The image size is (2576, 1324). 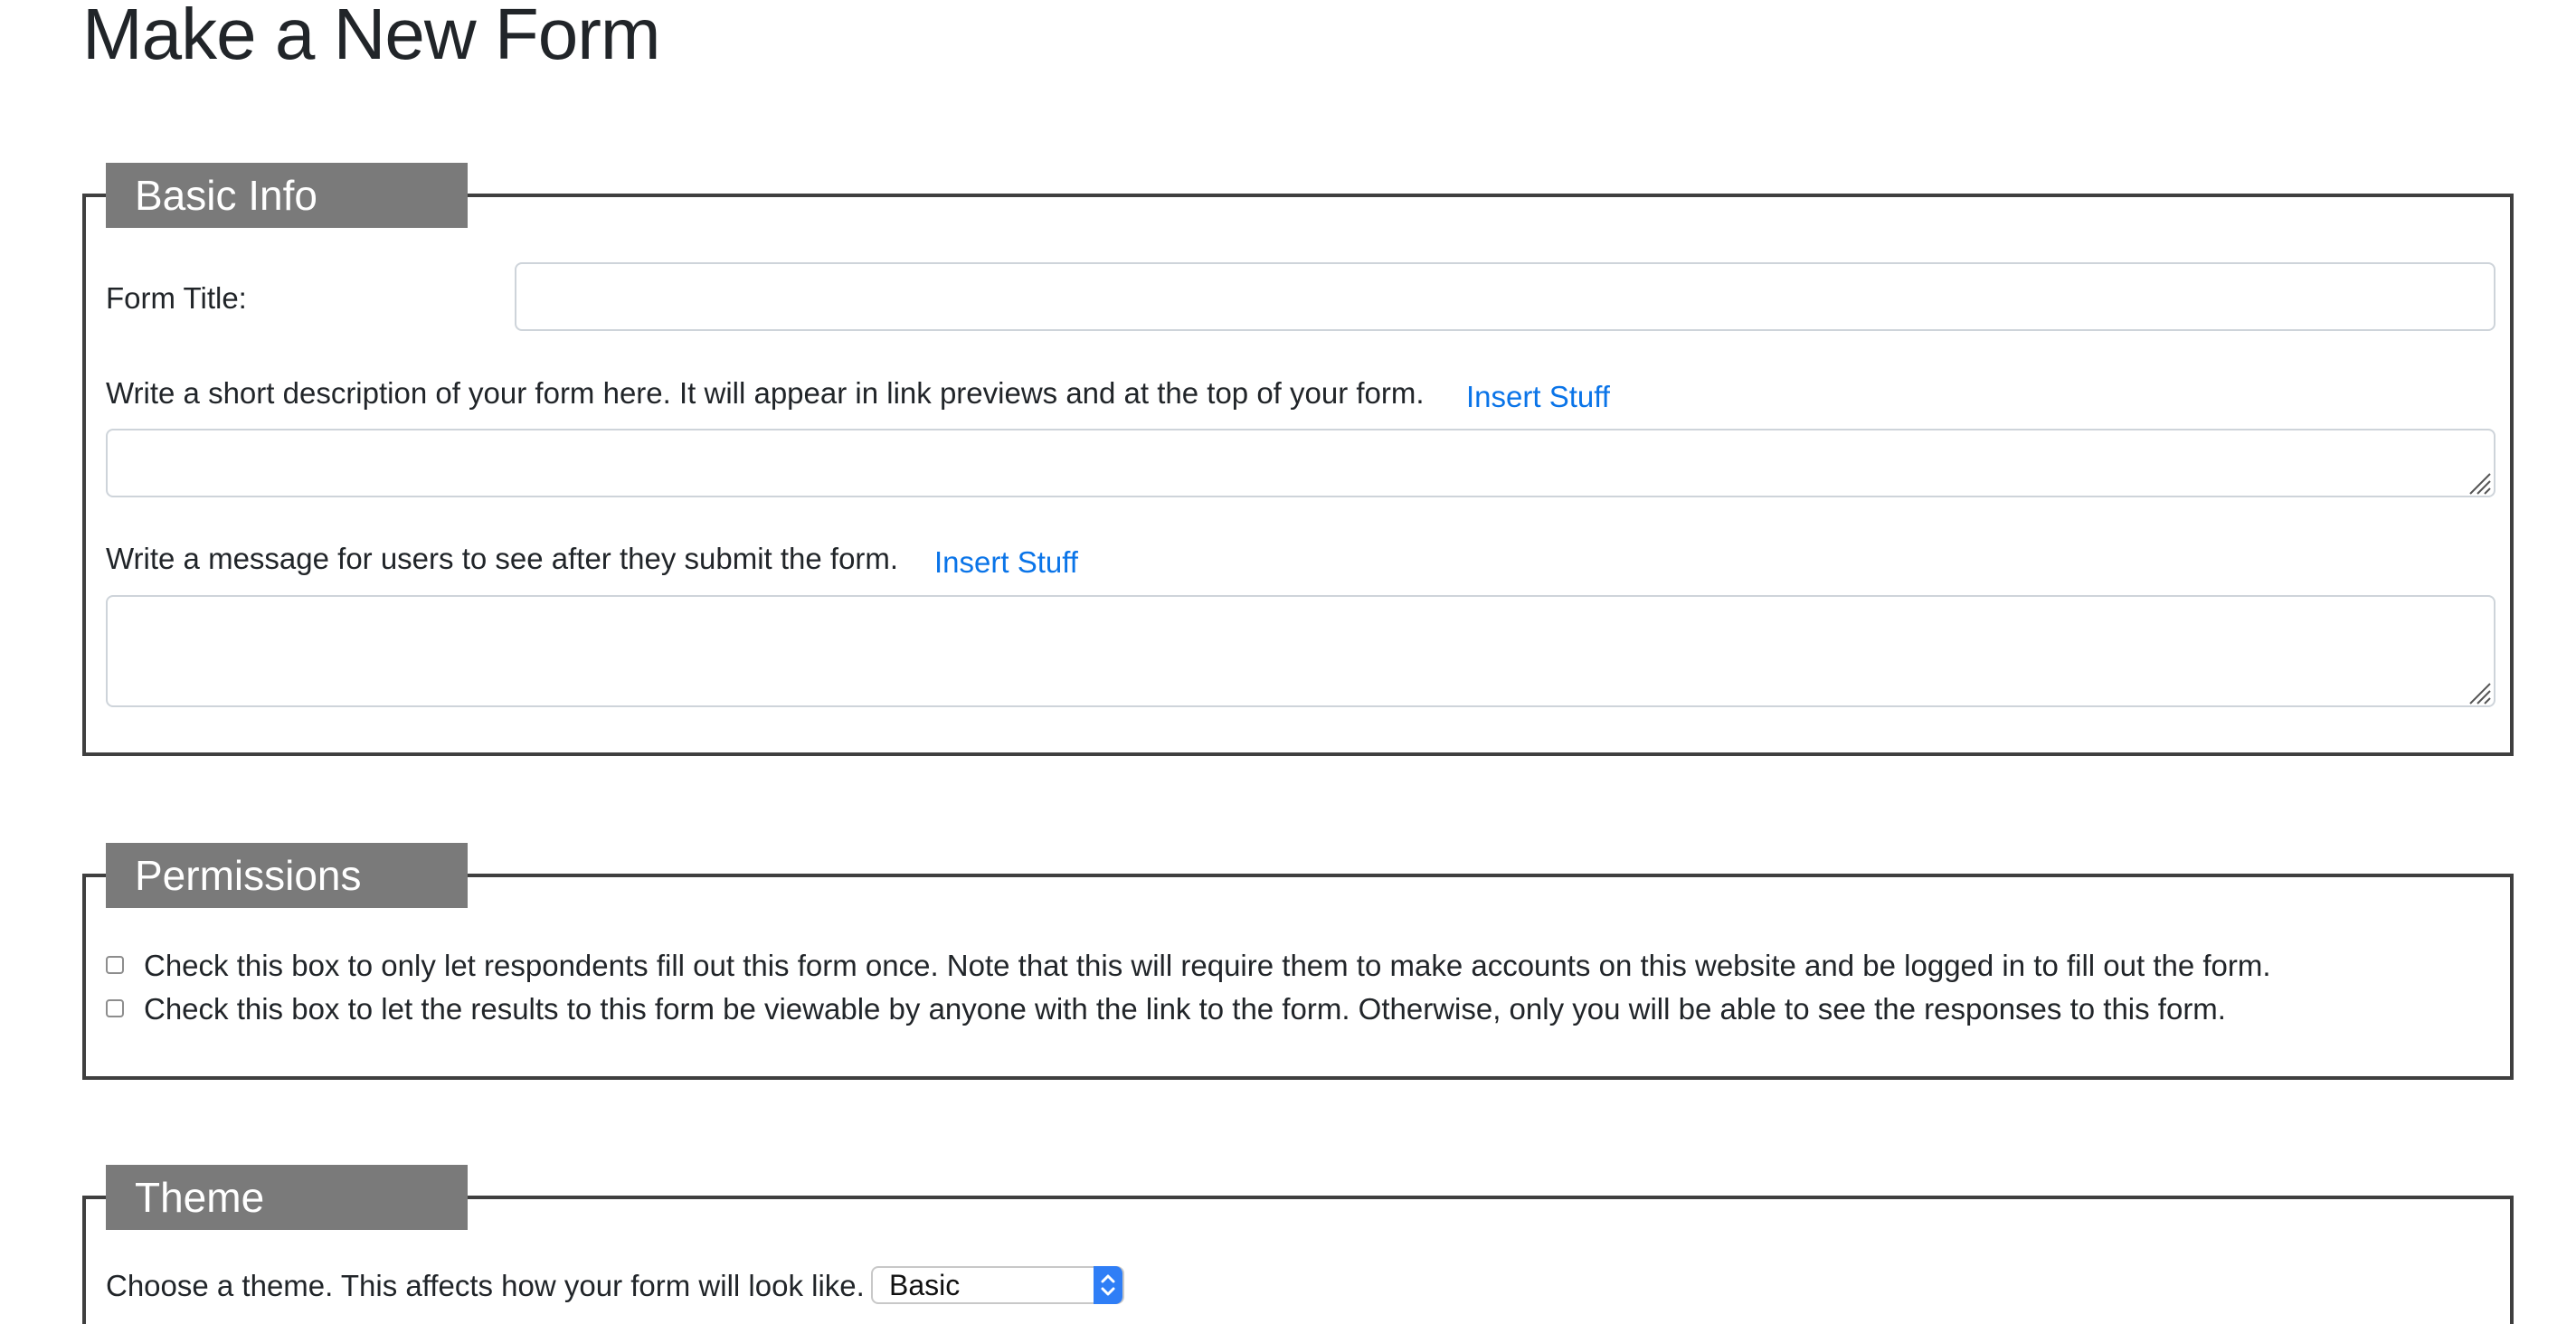 What do you see at coordinates (1505, 296) in the screenshot?
I see `form-title-input` at bounding box center [1505, 296].